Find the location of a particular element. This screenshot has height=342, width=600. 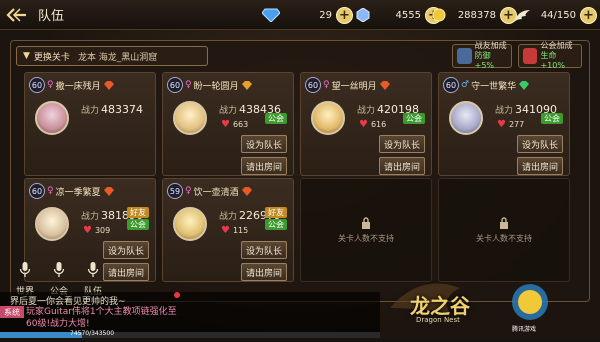

crystal-icon is located at coordinates (363, 15).